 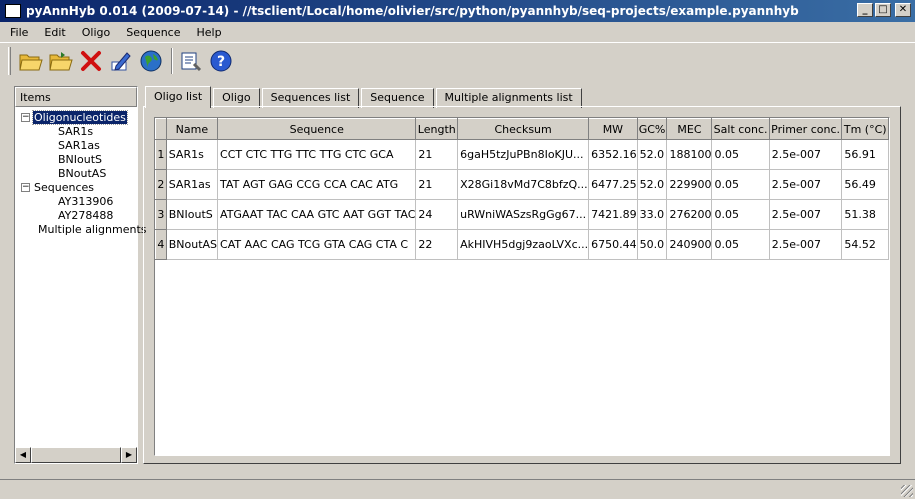 What do you see at coordinates (92, 229) in the screenshot?
I see `tree-label-multiple-alignments: Multiple alignments` at bounding box center [92, 229].